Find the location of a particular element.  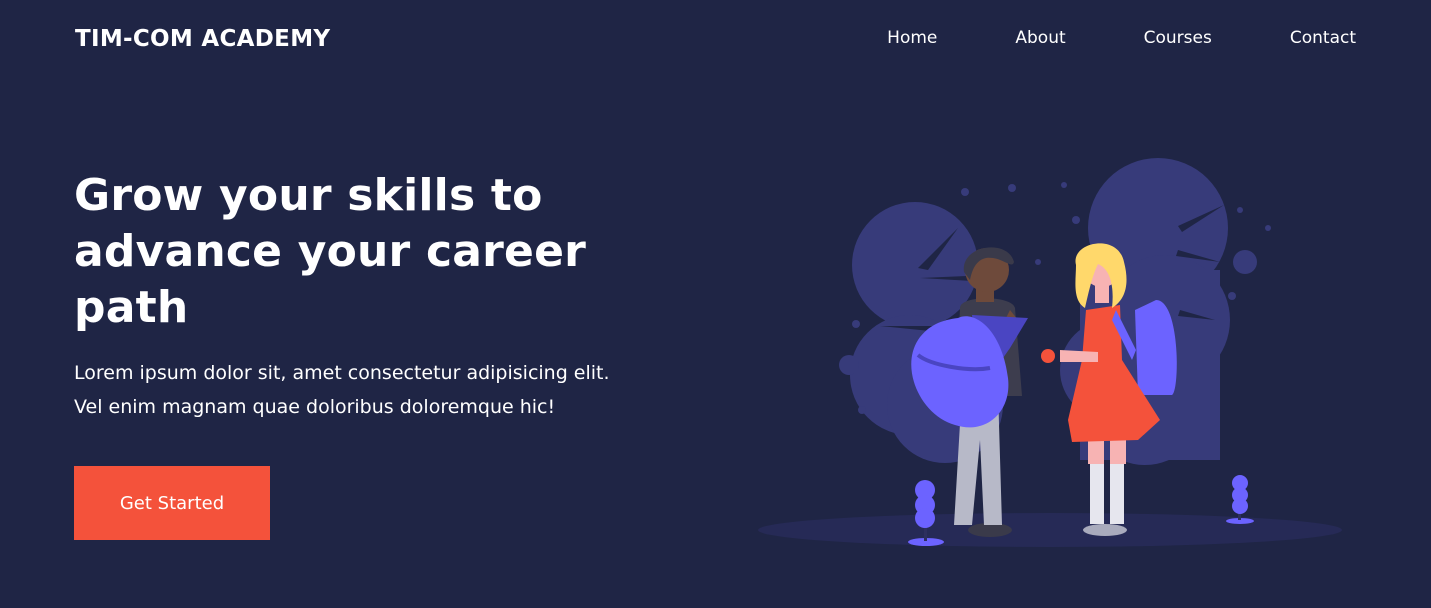

get-started-button: Get Started is located at coordinates (172, 503).